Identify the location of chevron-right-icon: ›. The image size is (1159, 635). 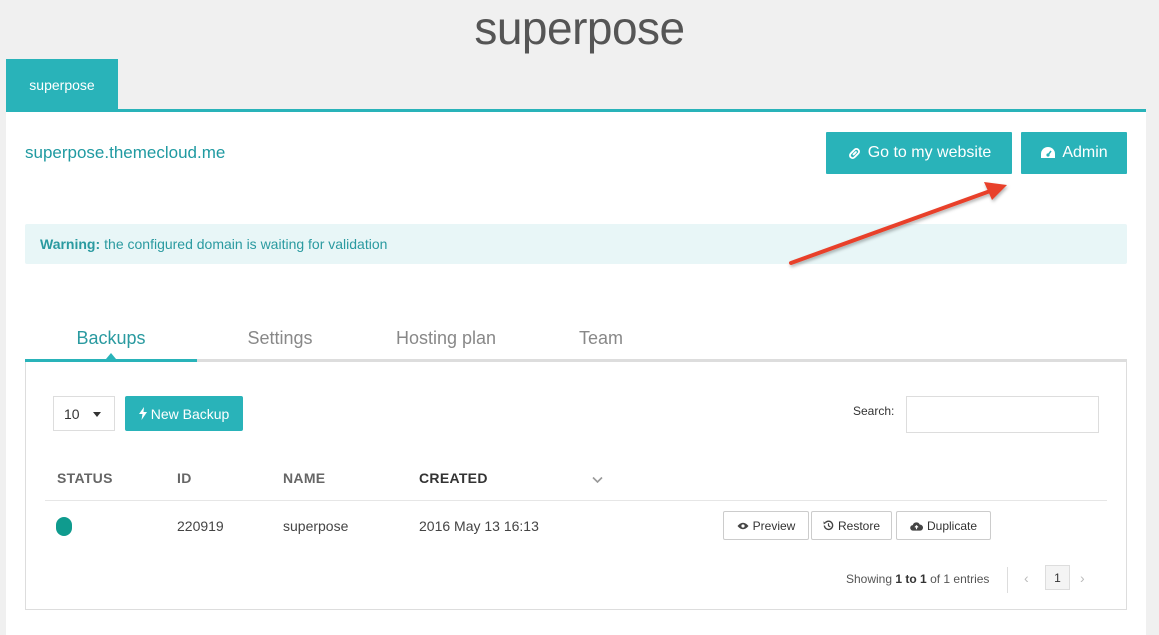
(1082, 578).